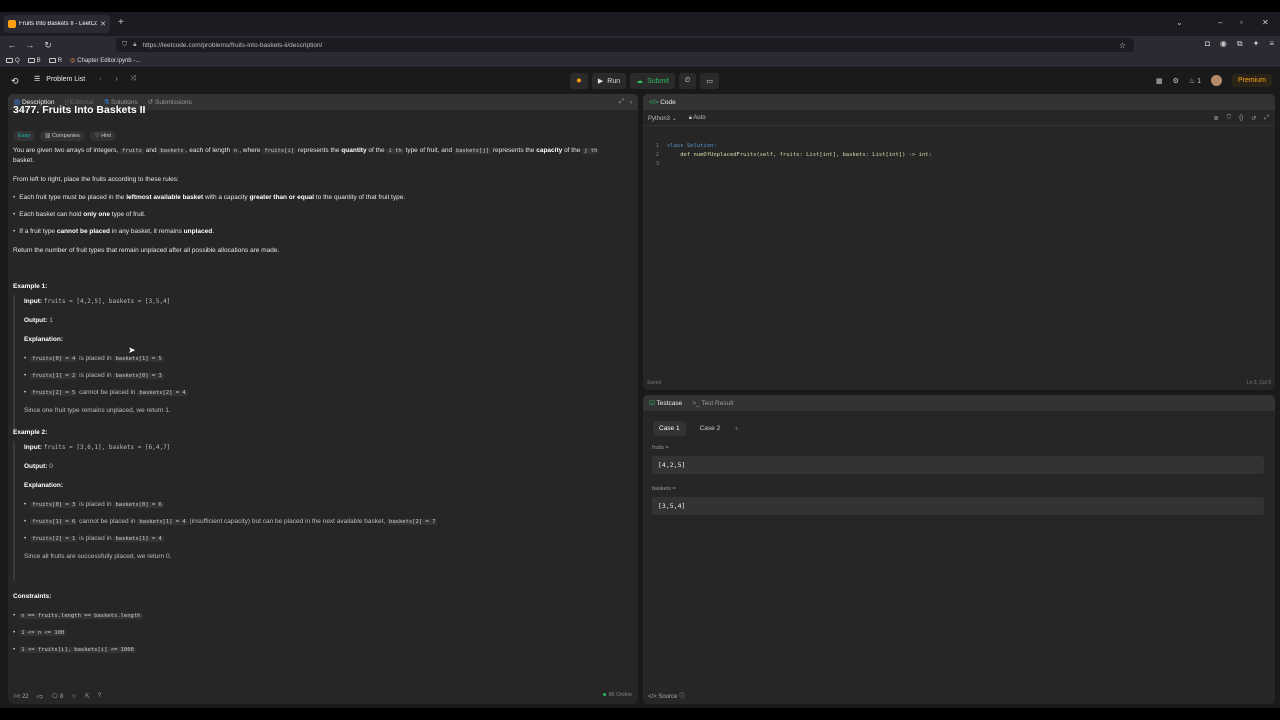  I want to click on collapse-icon: ‹, so click(631, 102).